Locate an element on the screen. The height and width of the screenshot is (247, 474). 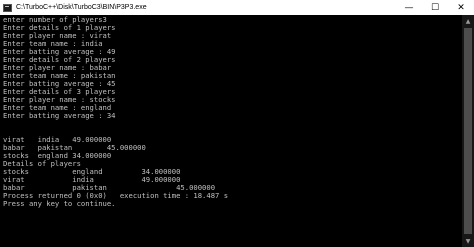
scroll-up-arrow-icon: ▲ is located at coordinates (468, 21).